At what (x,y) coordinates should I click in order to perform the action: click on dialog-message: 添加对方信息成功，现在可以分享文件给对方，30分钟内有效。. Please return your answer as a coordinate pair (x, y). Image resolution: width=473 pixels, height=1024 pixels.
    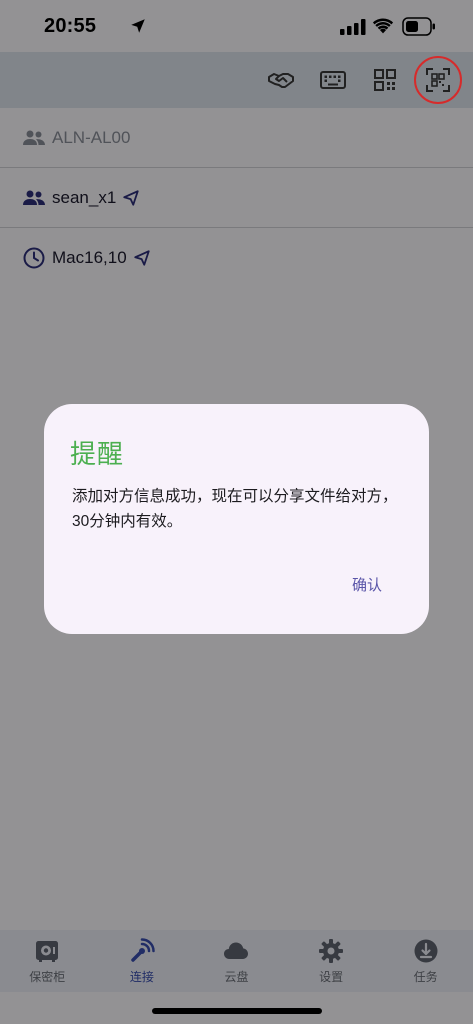
    Looking at the image, I should click on (235, 509).